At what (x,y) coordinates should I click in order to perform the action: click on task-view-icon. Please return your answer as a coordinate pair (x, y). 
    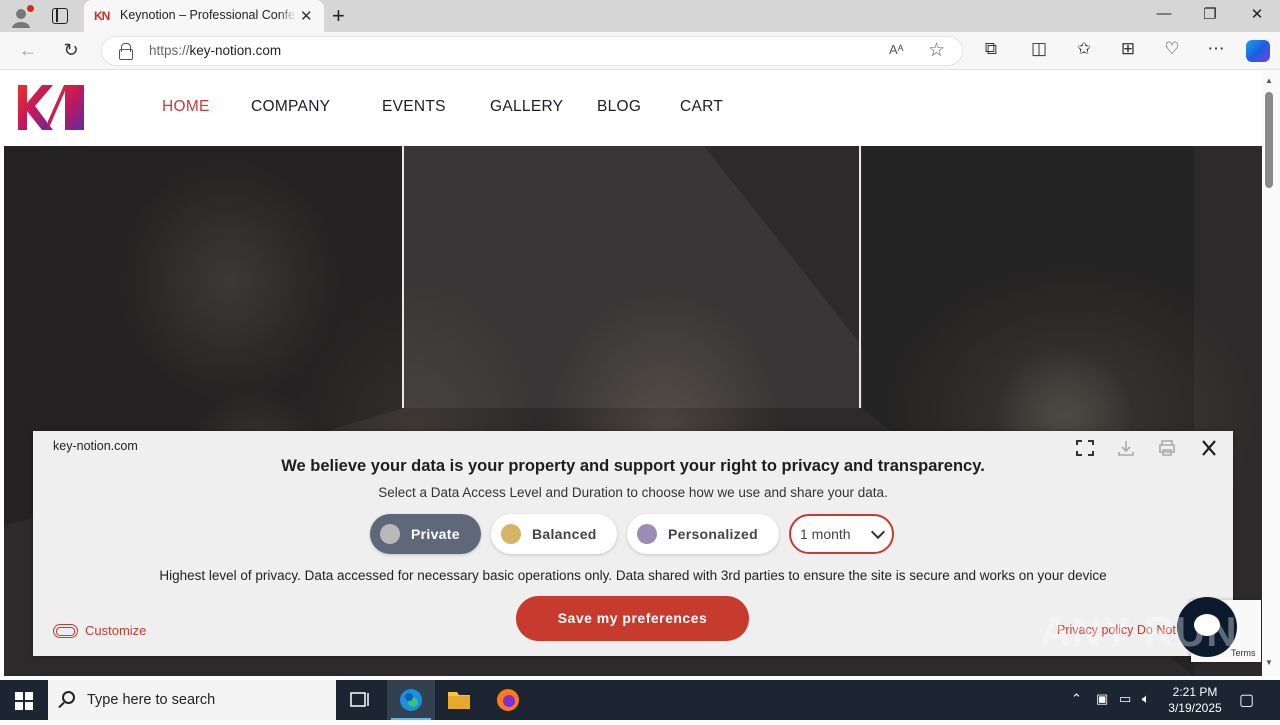
    Looking at the image, I should click on (360, 700).